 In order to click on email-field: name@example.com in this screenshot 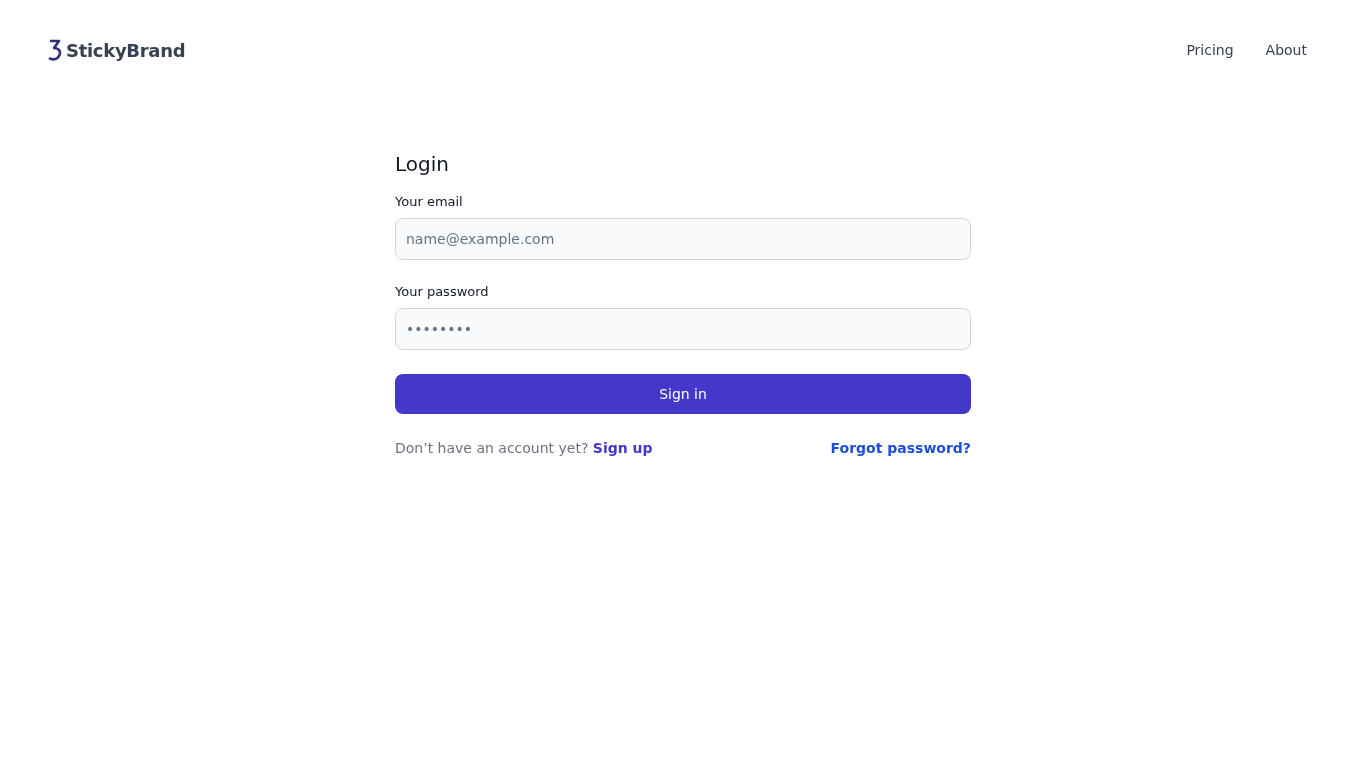, I will do `click(683, 239)`.